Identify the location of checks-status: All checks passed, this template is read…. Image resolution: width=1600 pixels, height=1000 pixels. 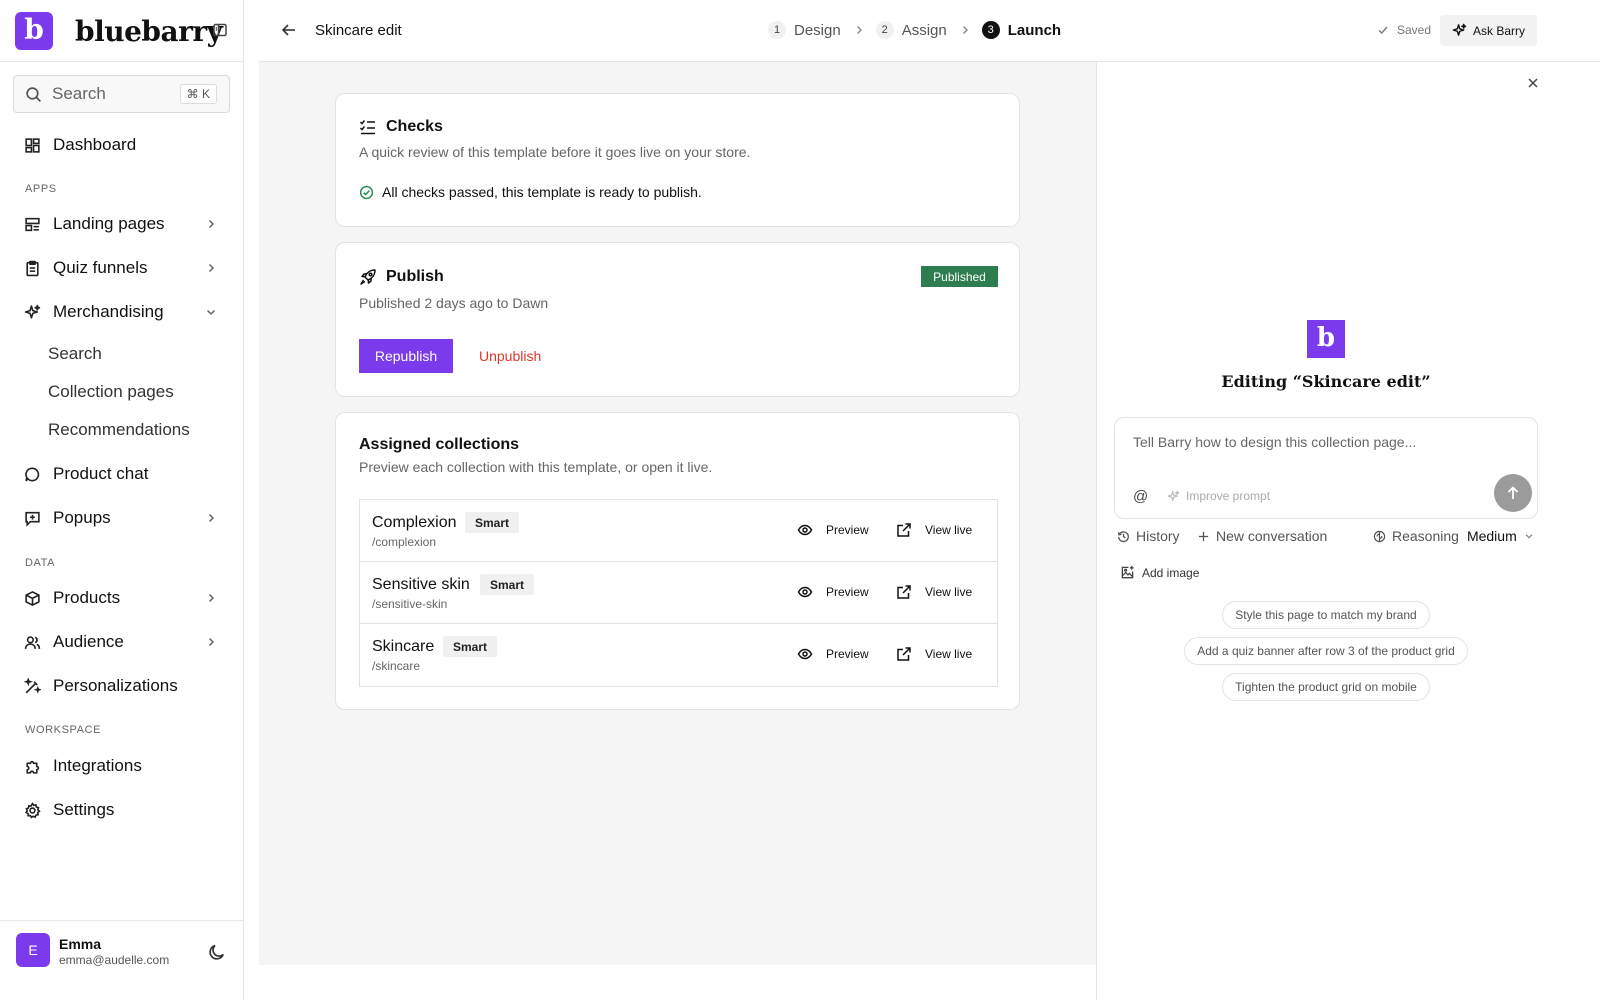
(530, 192).